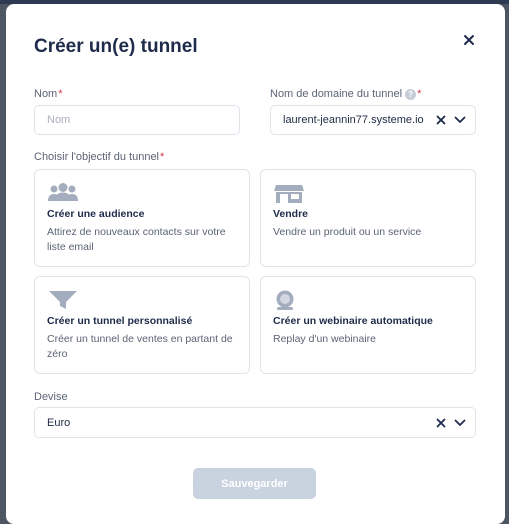 Image resolution: width=509 pixels, height=524 pixels. Describe the element at coordinates (254, 483) in the screenshot. I see `save-button: Sauvegarder` at that location.